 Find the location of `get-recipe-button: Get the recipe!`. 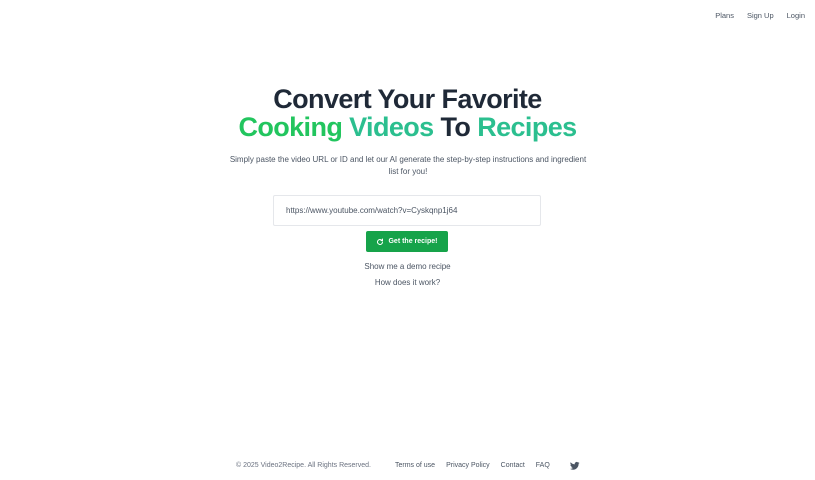

get-recipe-button: Get the recipe! is located at coordinates (407, 241).